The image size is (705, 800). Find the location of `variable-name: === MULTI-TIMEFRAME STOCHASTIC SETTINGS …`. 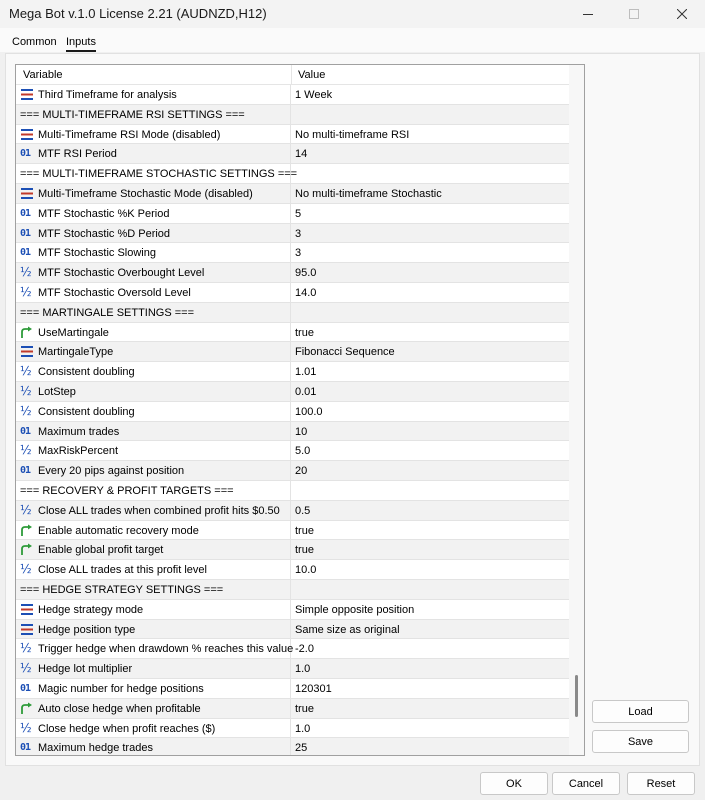

variable-name: === MULTI-TIMEFRAME STOCHASTIC SETTINGS … is located at coordinates (159, 174).